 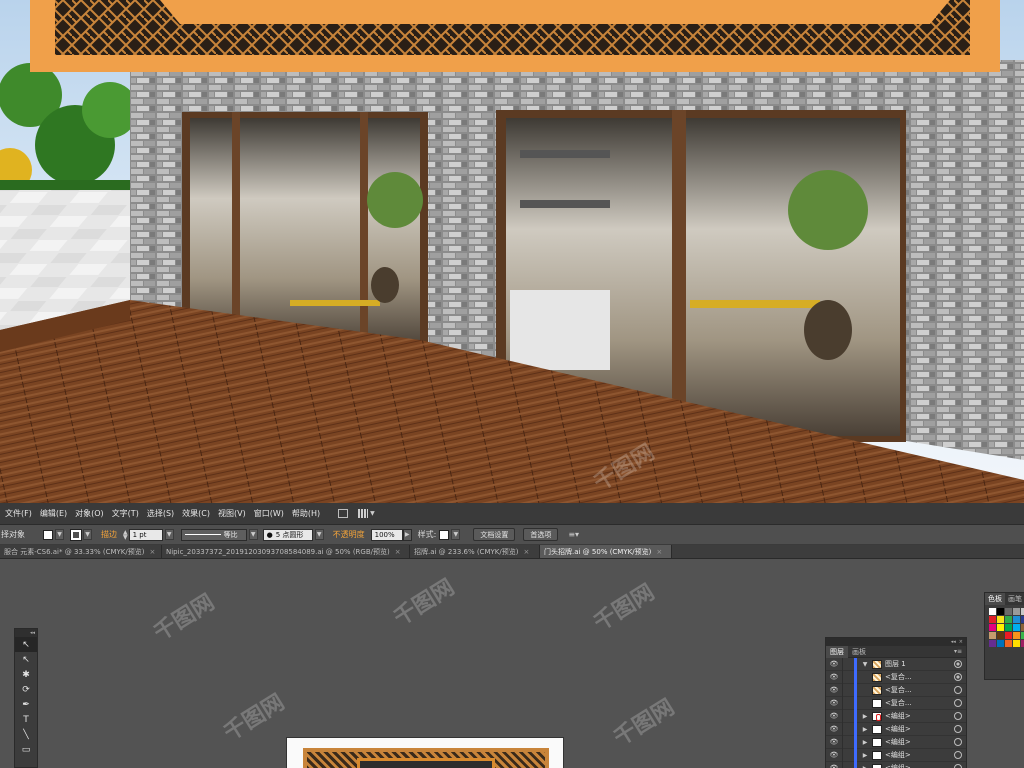 What do you see at coordinates (145, 534) in the screenshot?
I see `stroke-weight-field: 1 pt` at bounding box center [145, 534].